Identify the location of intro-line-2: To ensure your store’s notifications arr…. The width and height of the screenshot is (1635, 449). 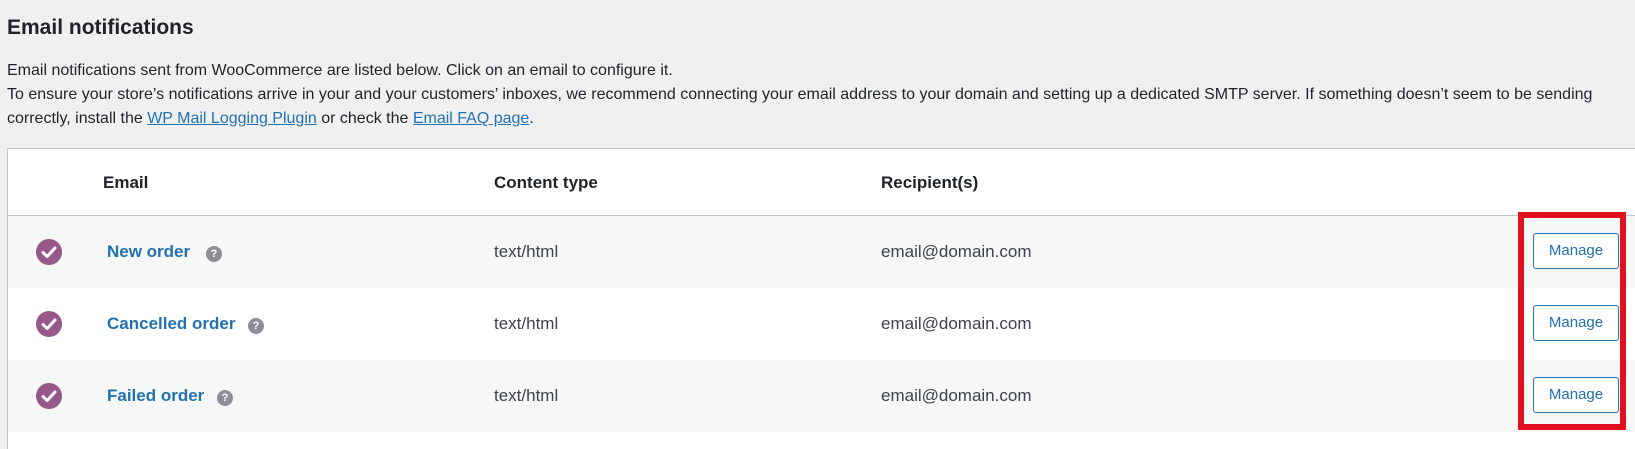
(817, 107).